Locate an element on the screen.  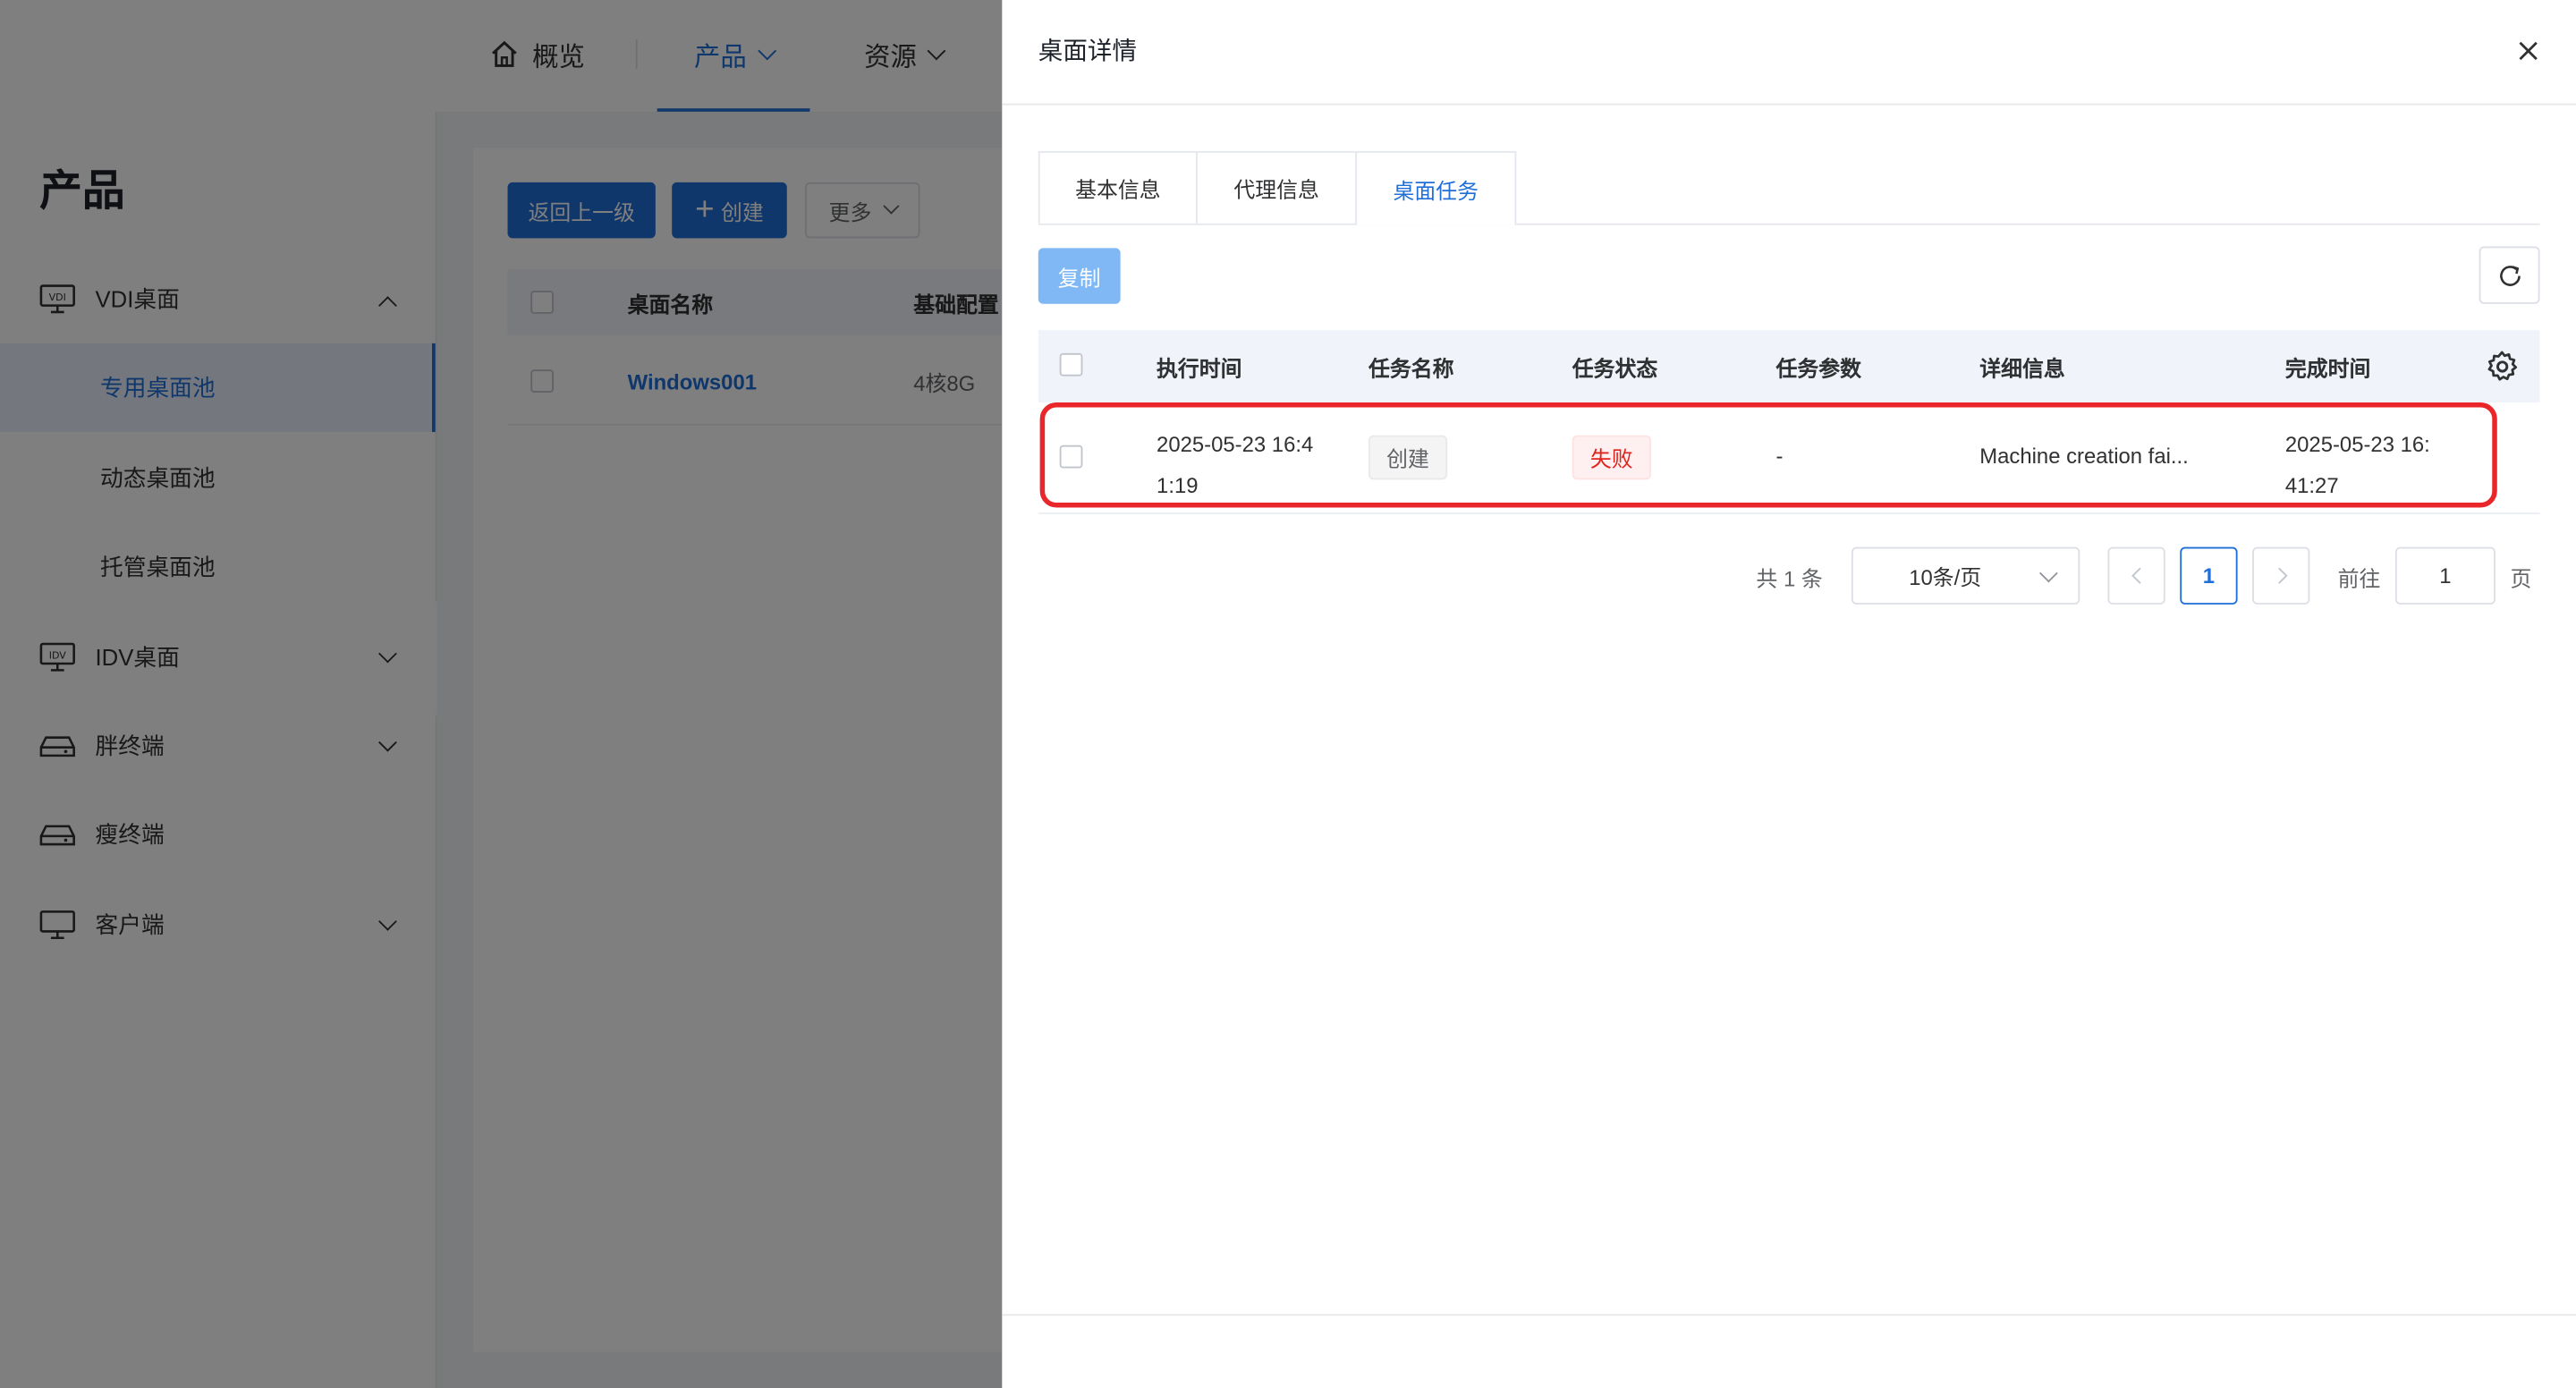
tab-label: 基本信息 is located at coordinates (1118, 190).